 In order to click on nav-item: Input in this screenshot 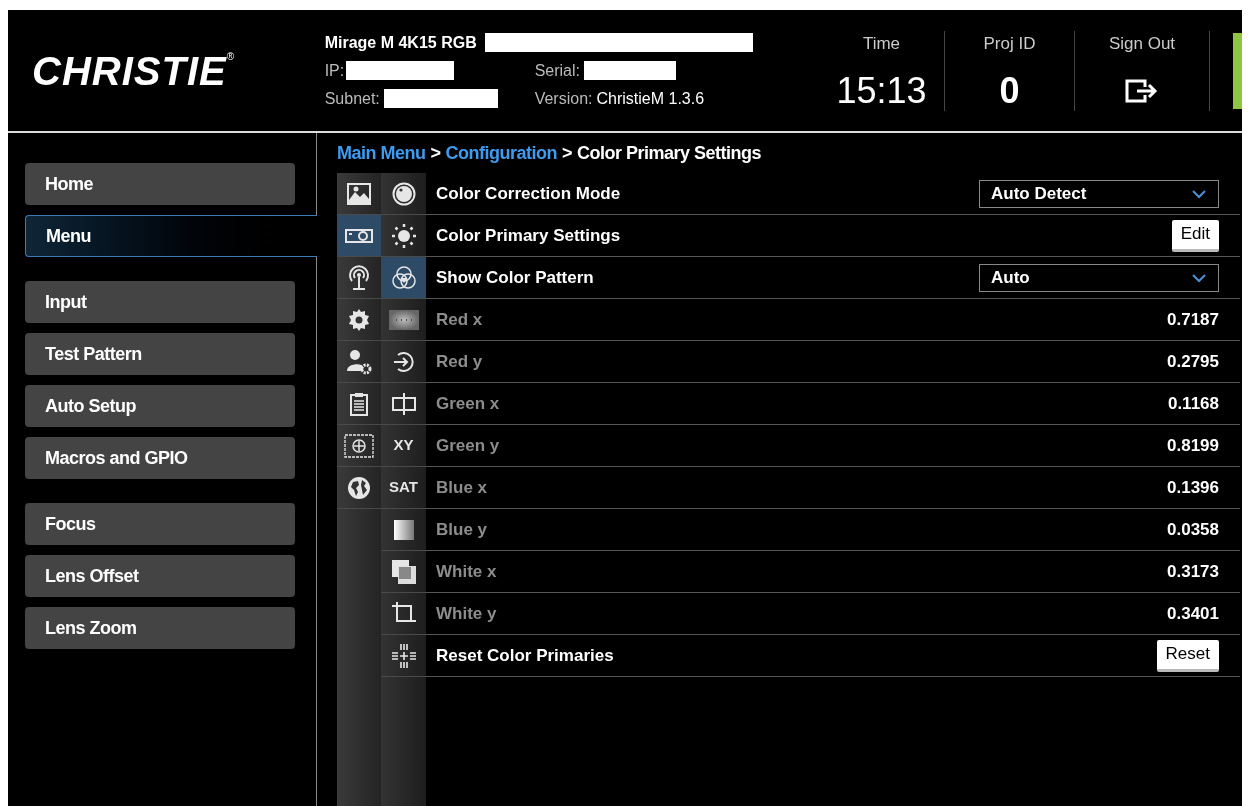, I will do `click(160, 302)`.